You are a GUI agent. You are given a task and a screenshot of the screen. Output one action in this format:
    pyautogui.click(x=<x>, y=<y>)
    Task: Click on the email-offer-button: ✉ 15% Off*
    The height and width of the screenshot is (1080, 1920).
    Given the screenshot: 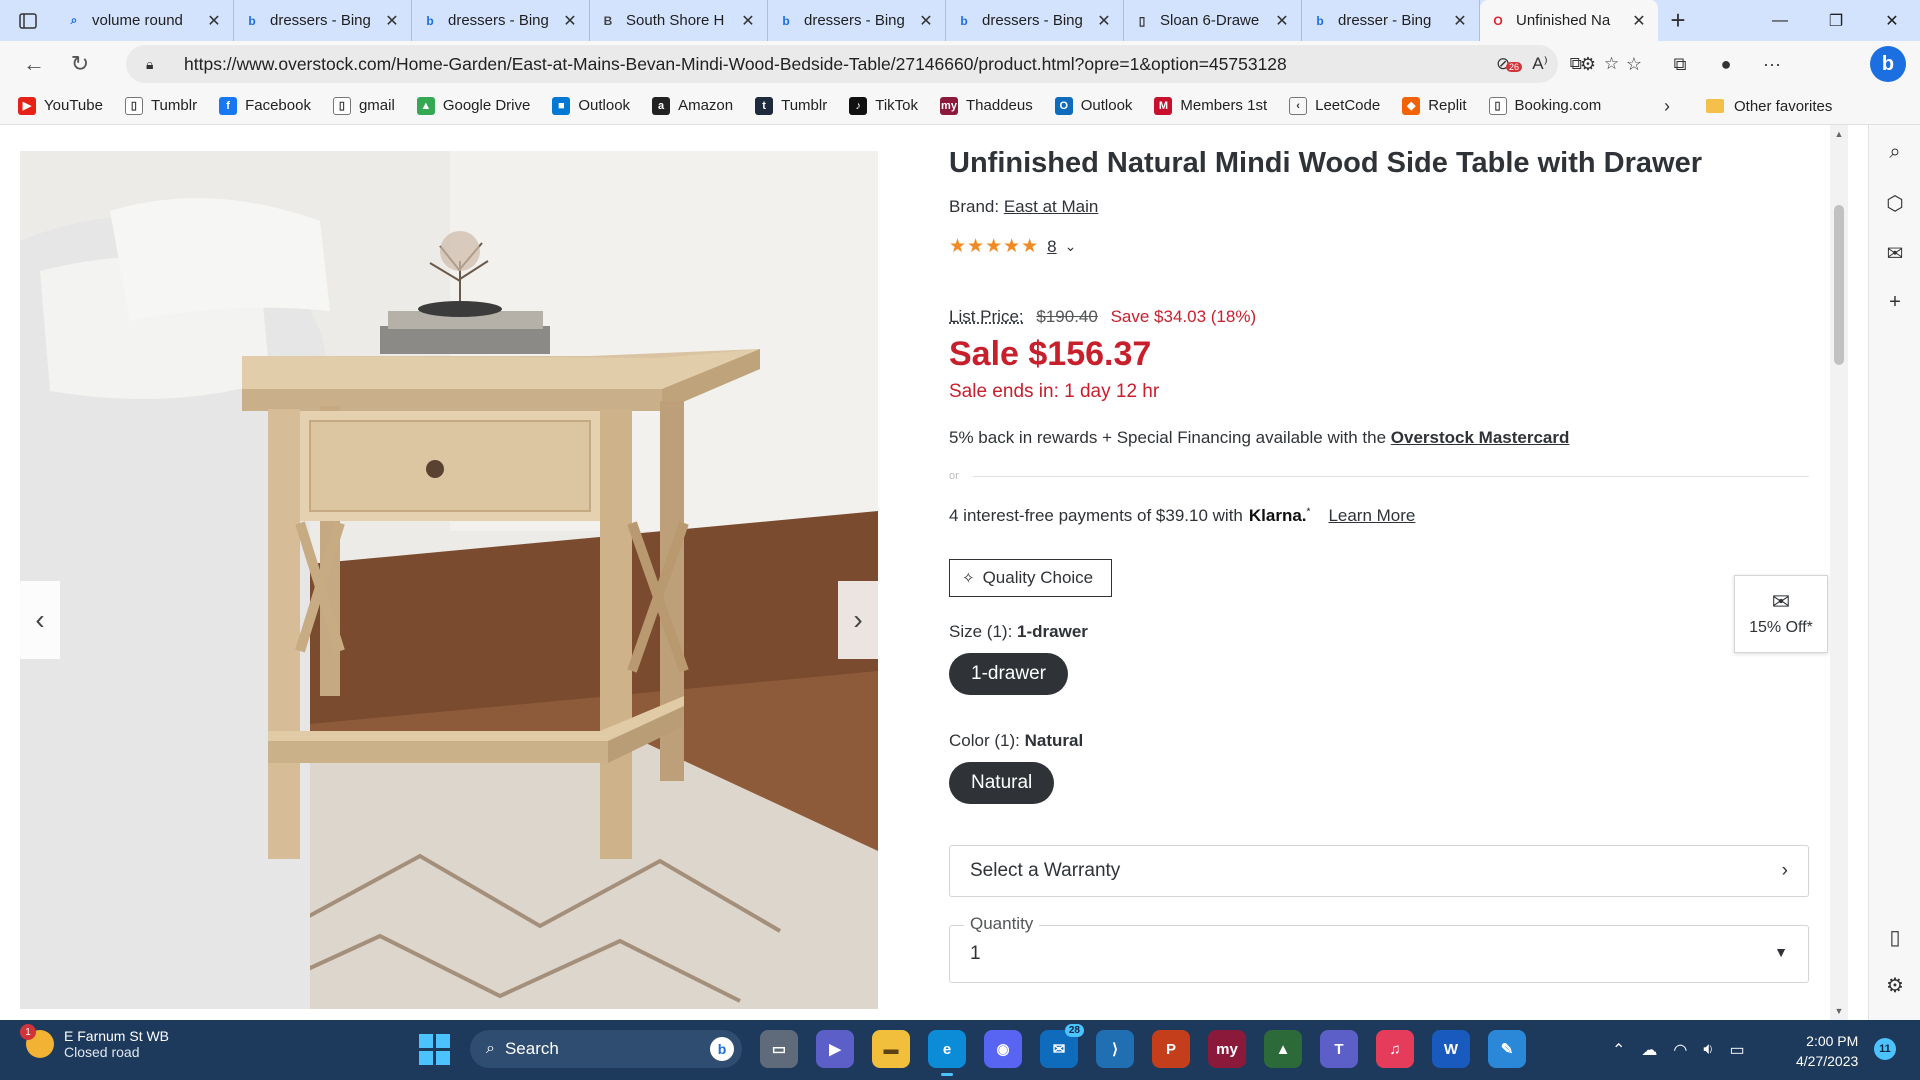 What is the action you would take?
    pyautogui.click(x=1781, y=614)
    